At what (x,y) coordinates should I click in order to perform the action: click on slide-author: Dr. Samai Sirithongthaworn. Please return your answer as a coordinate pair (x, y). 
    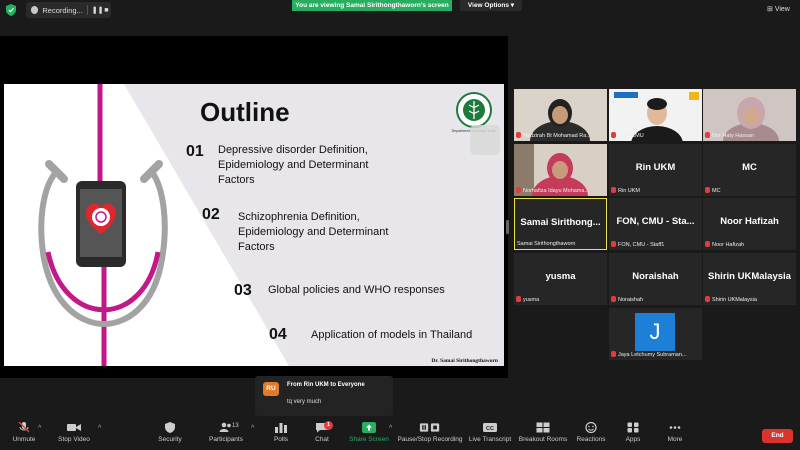
    Looking at the image, I should click on (464, 361).